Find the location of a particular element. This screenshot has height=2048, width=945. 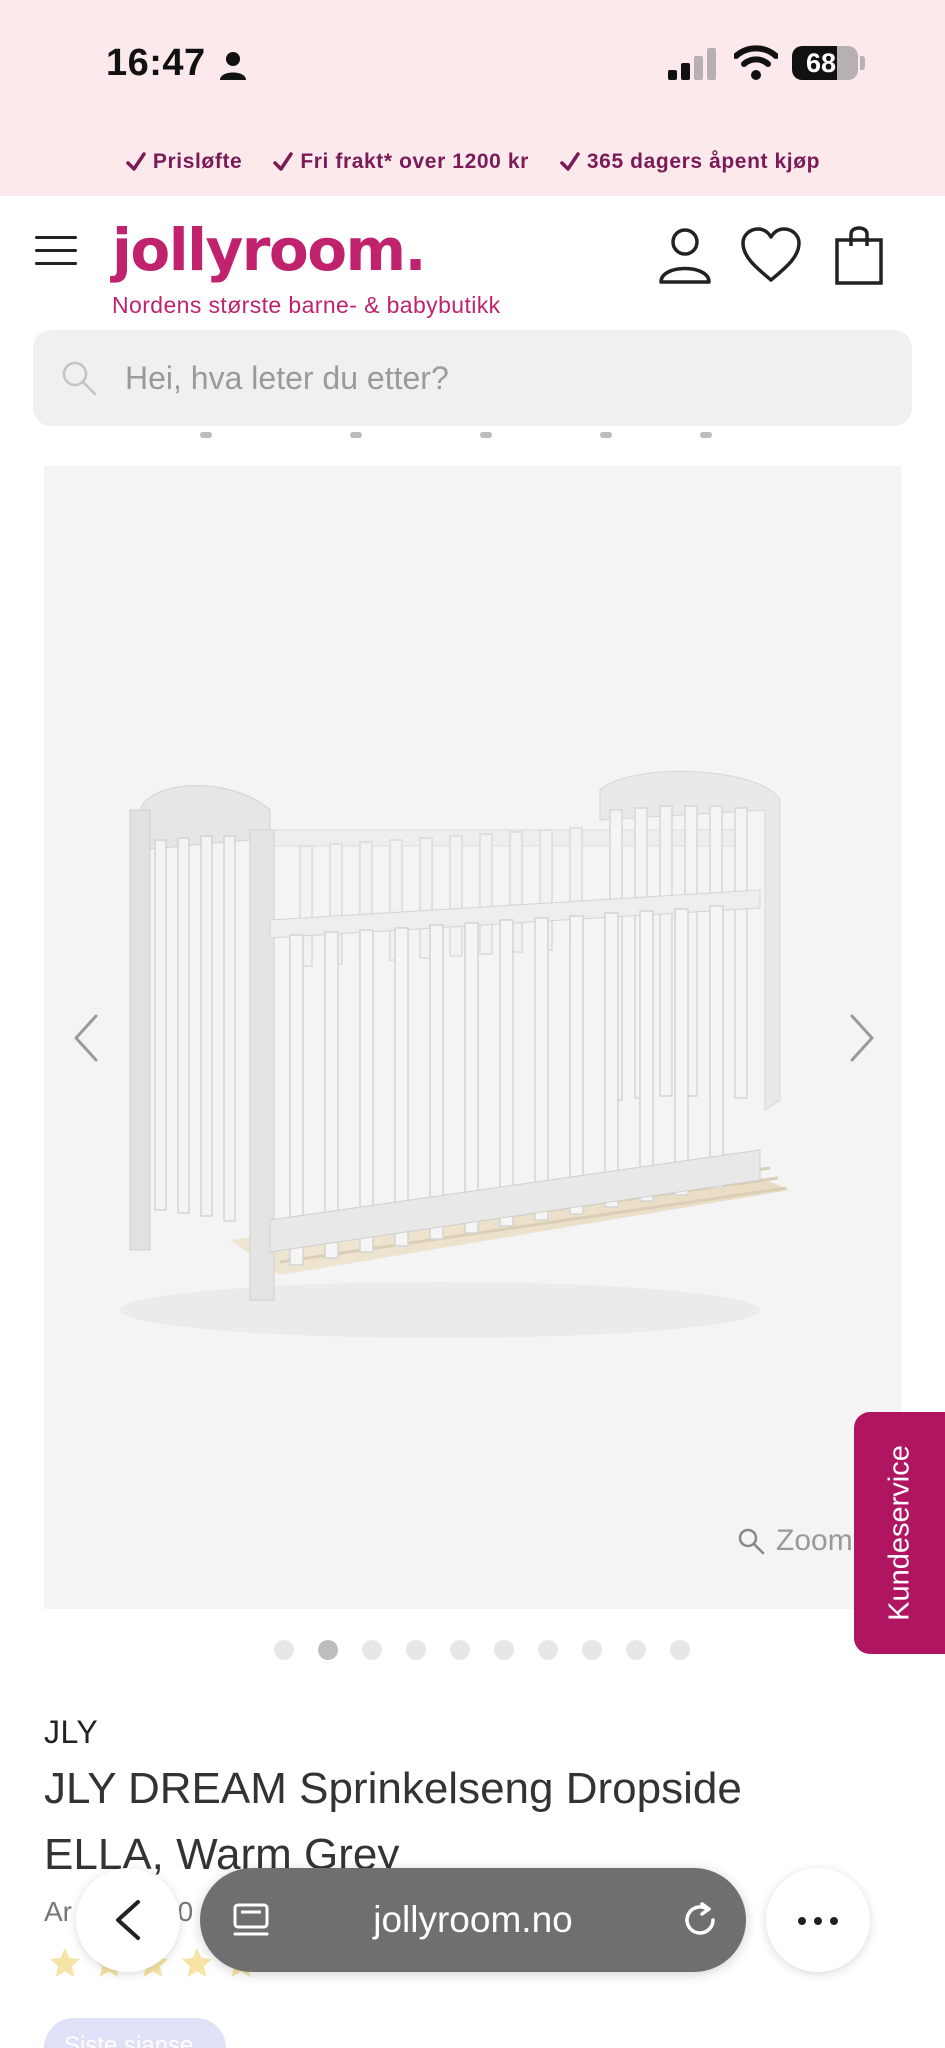

battery-percent: 68 is located at coordinates (821, 63).